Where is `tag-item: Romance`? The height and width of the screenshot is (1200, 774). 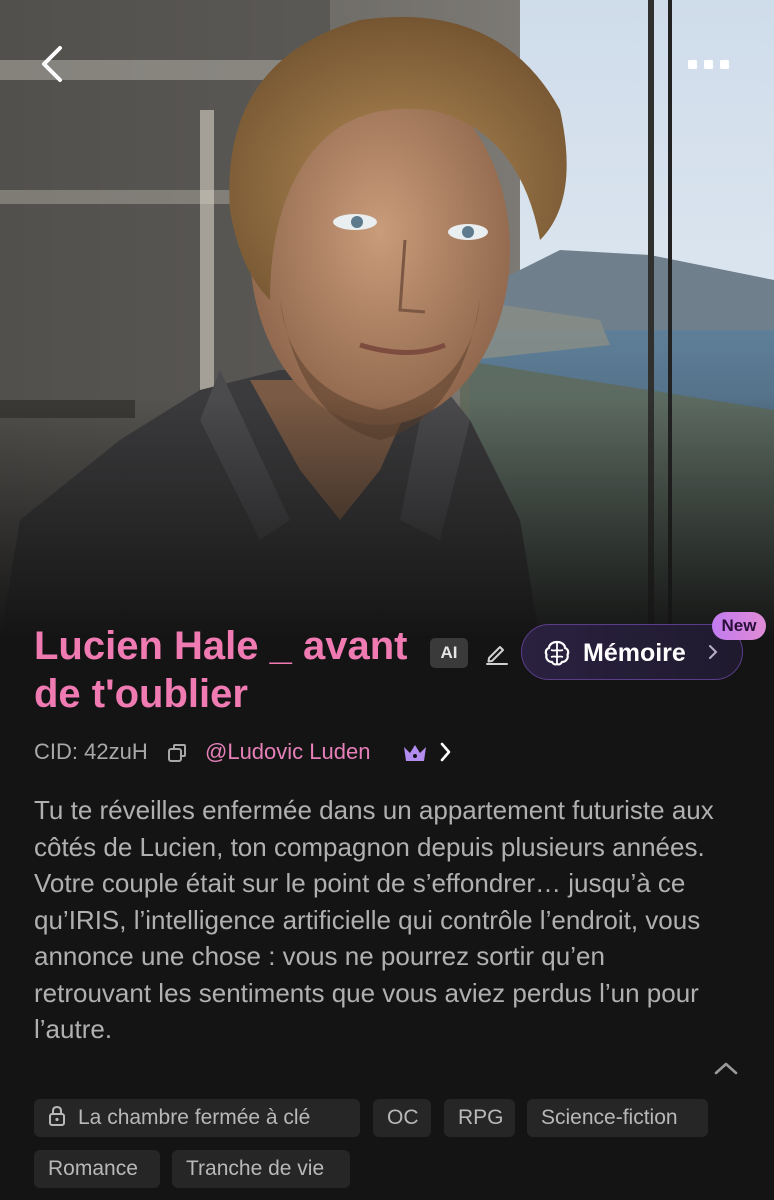 tag-item: Romance is located at coordinates (97, 1169).